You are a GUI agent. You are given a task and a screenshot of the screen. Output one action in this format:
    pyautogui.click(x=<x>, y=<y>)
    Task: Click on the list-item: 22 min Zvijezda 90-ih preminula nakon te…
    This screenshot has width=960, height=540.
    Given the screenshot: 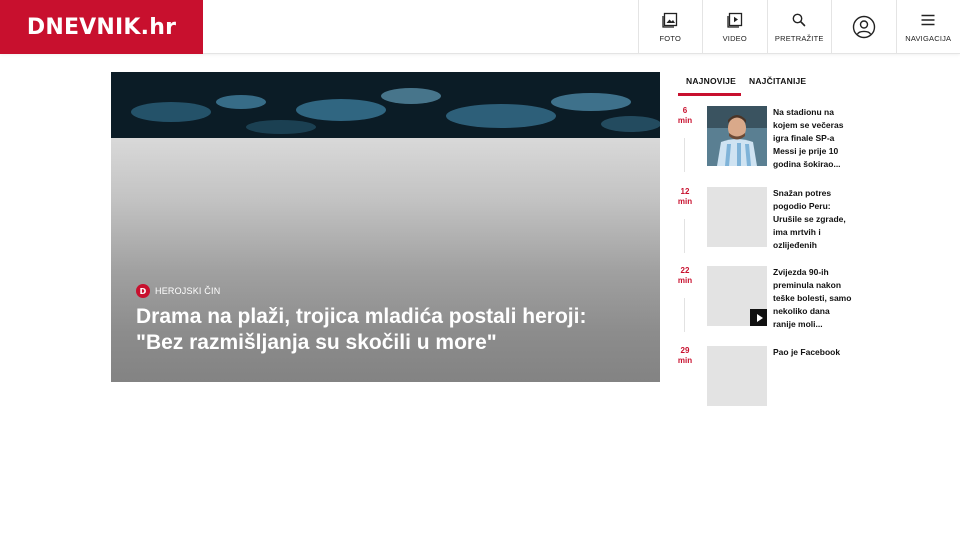 What is the action you would take?
    pyautogui.click(x=776, y=299)
    